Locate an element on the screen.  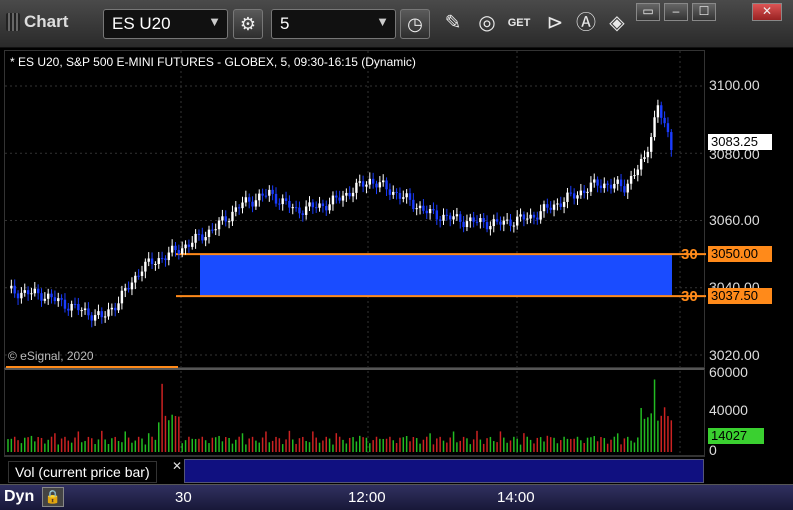
volume-label: 0 is located at coordinates (713, 450).